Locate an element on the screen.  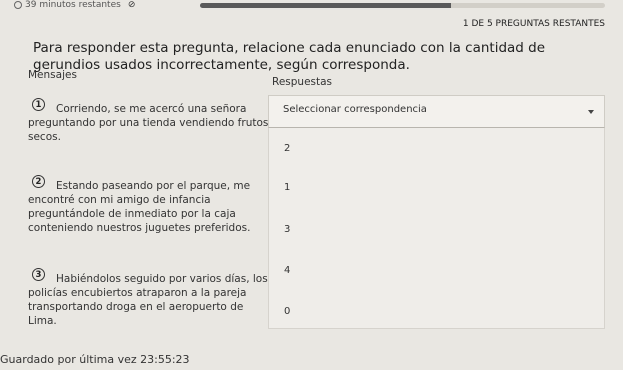
dropdown-option: 3 is located at coordinates (287, 229).